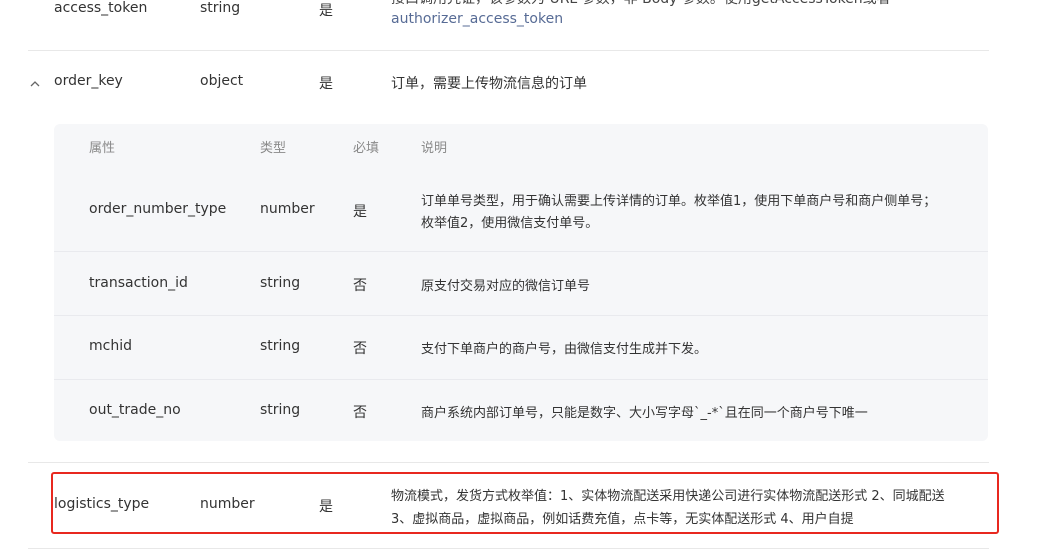  What do you see at coordinates (326, 11) in the screenshot?
I see `param-required-access-token: 是` at bounding box center [326, 11].